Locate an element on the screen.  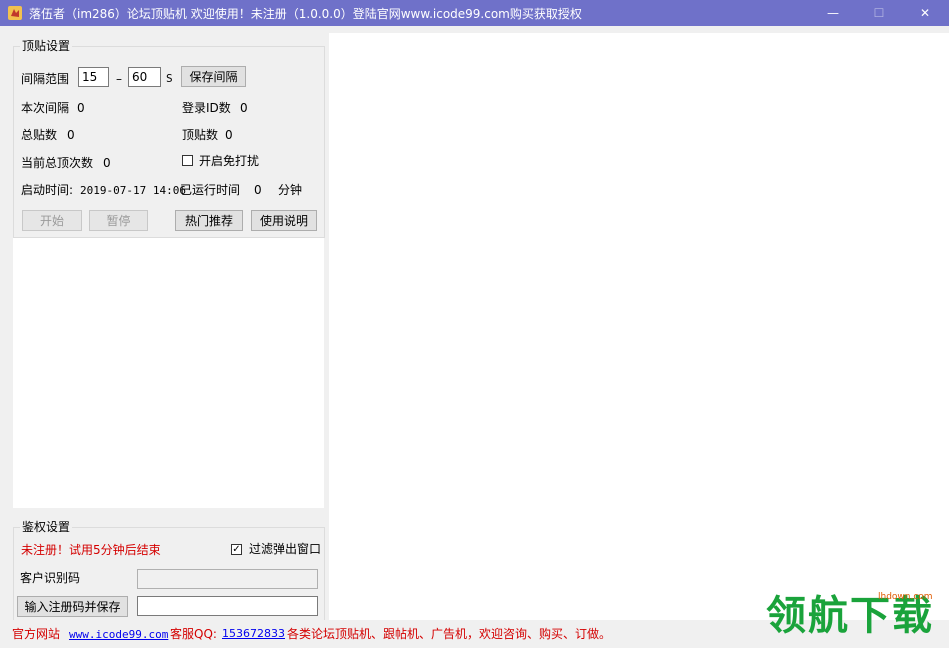
auth-settings-legend: 鉴权设置 is located at coordinates (46, 527).